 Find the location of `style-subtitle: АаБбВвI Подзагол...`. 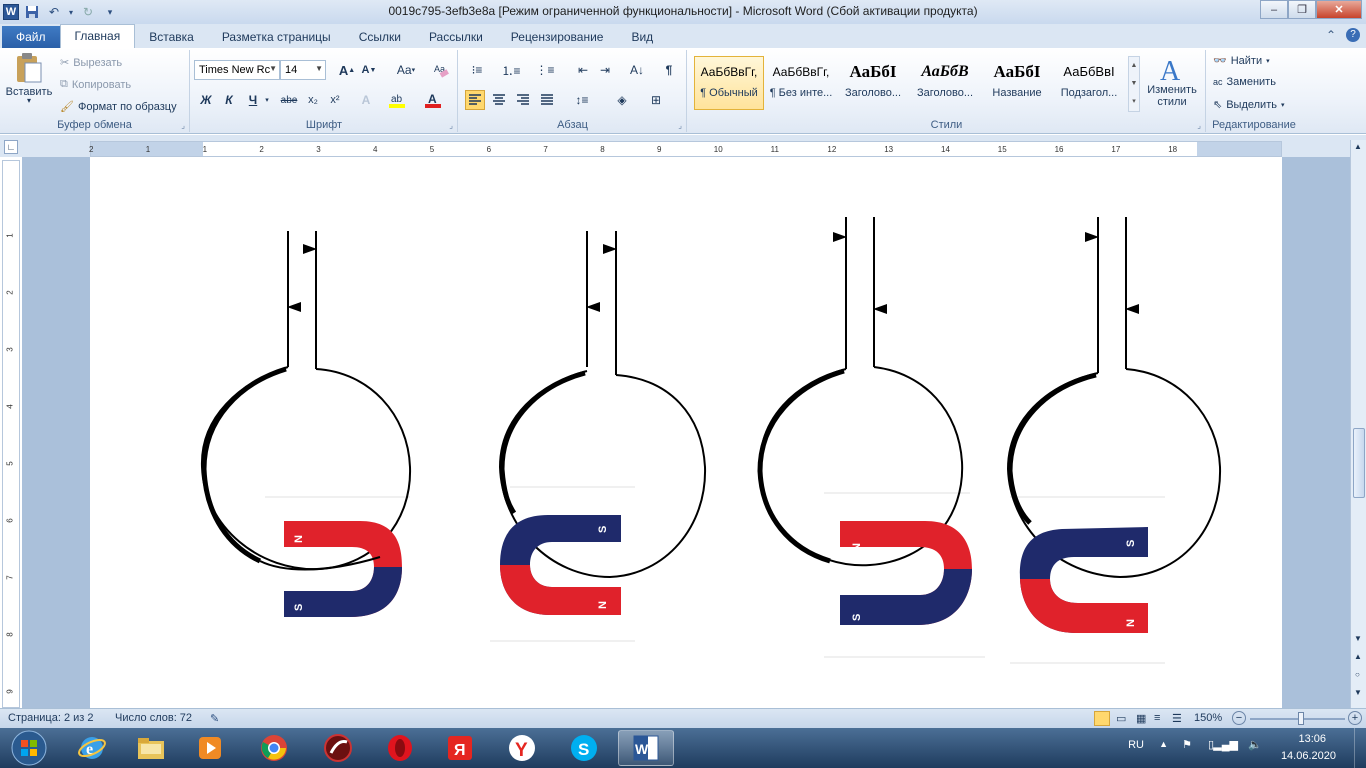

style-subtitle: АаБбВвI Подзагол... is located at coordinates (1089, 83).